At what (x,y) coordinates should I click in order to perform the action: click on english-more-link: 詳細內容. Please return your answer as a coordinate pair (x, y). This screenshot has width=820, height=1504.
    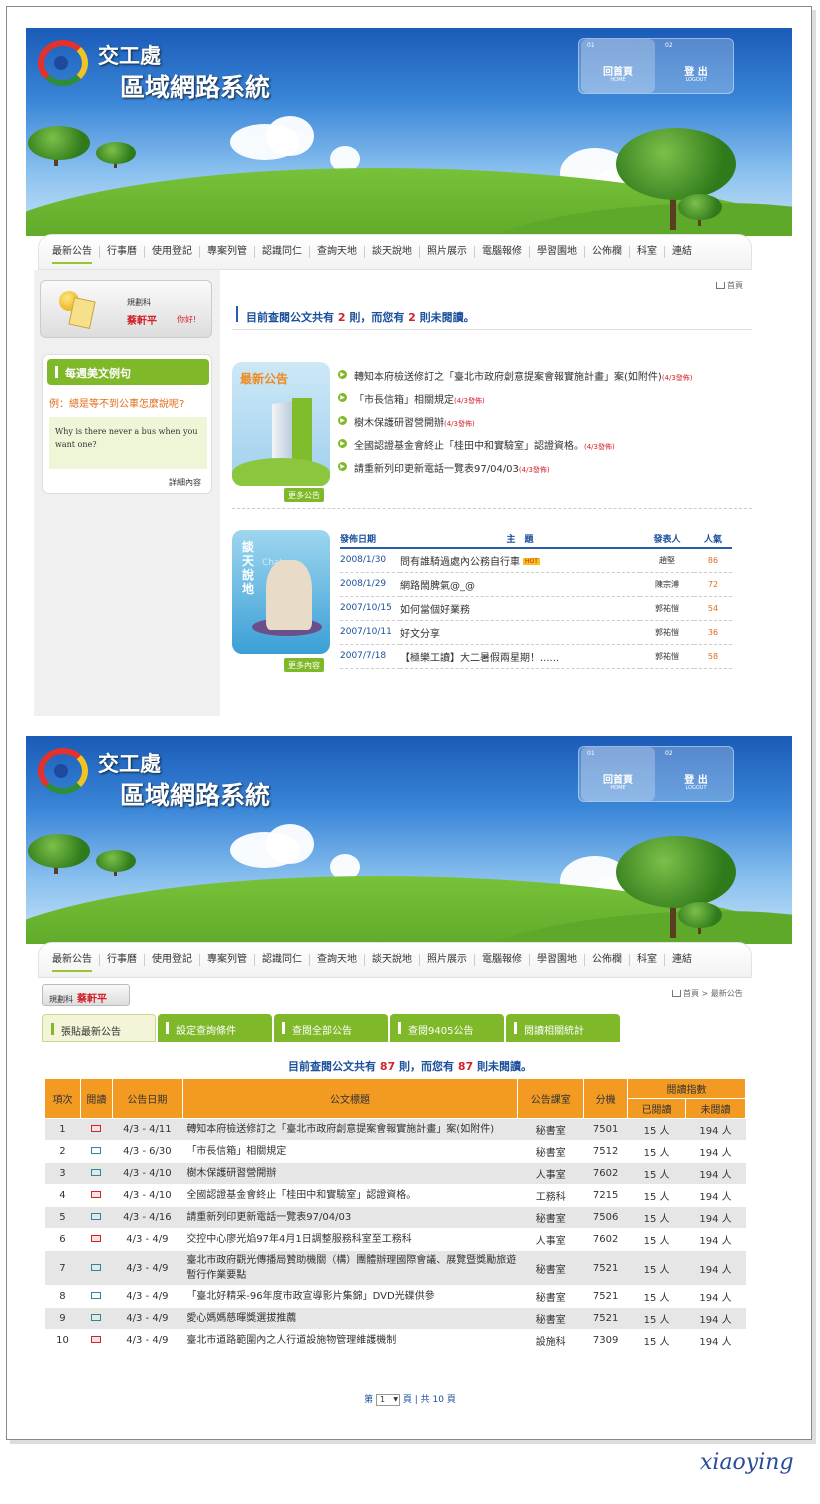
    Looking at the image, I should click on (185, 482).